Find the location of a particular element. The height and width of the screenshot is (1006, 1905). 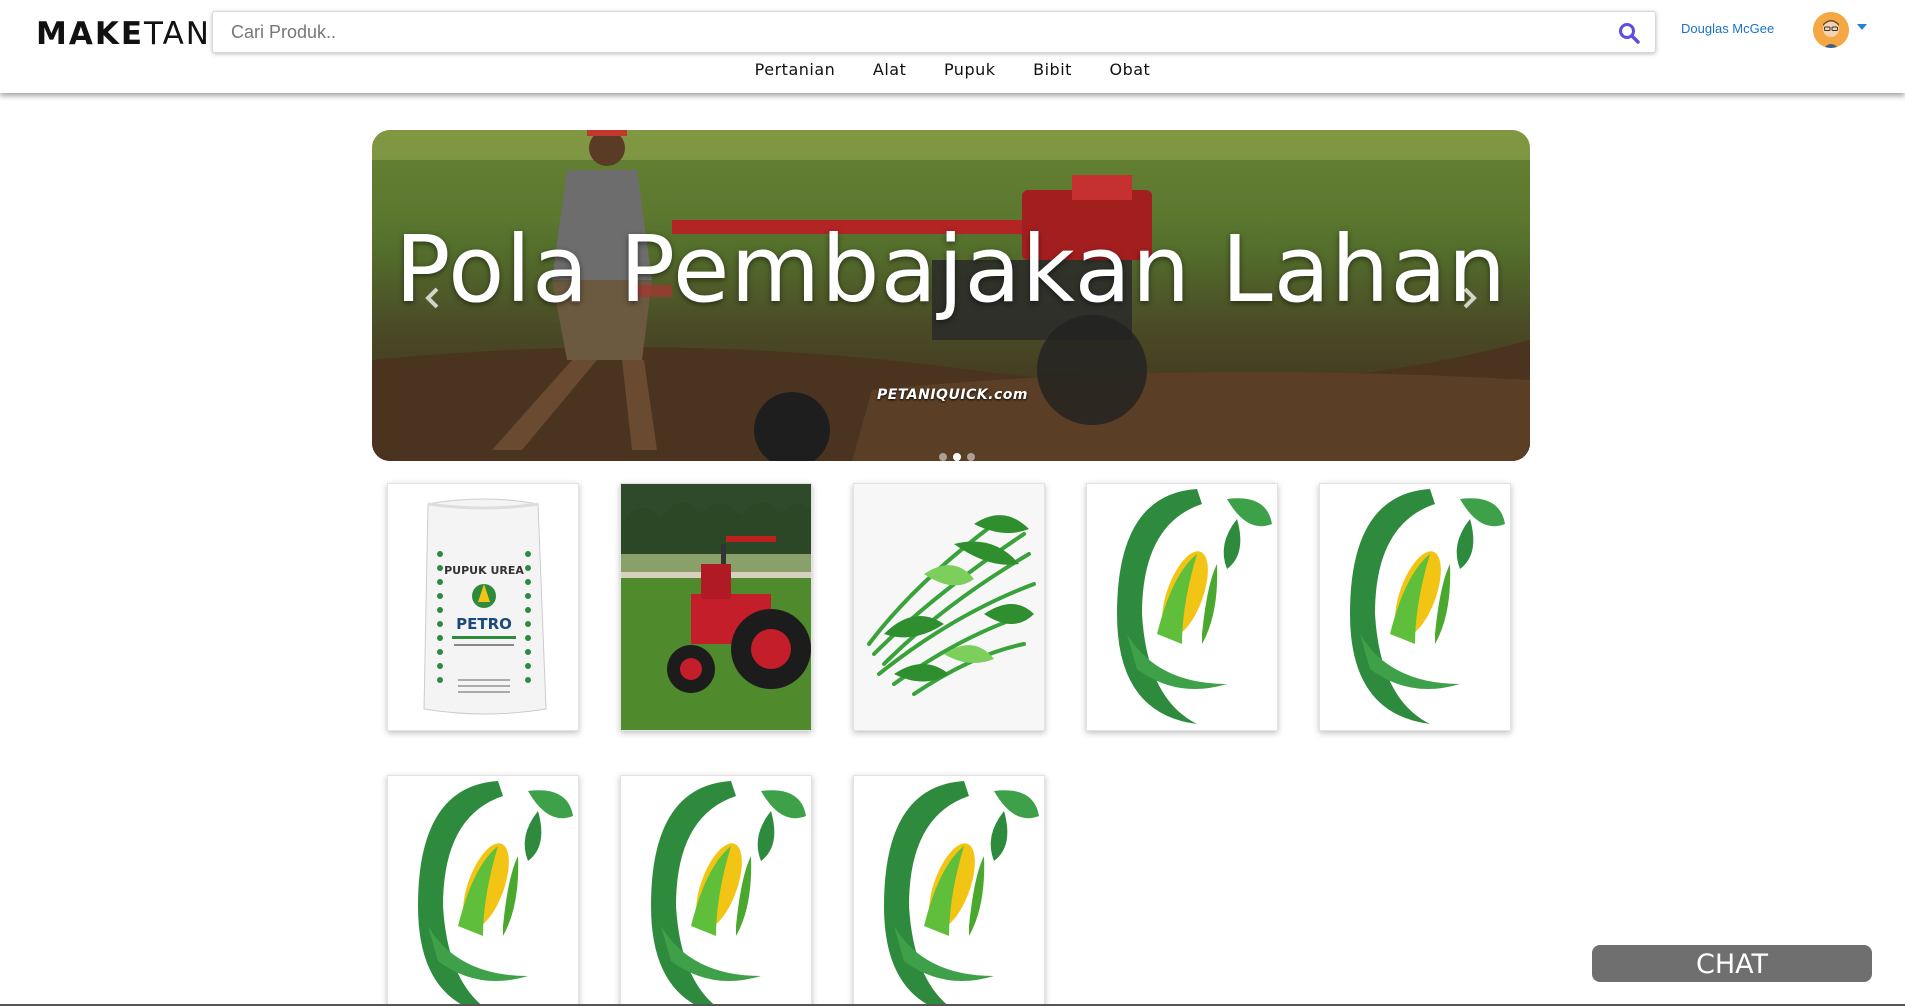

product-card-kangkung is located at coordinates (949, 607).